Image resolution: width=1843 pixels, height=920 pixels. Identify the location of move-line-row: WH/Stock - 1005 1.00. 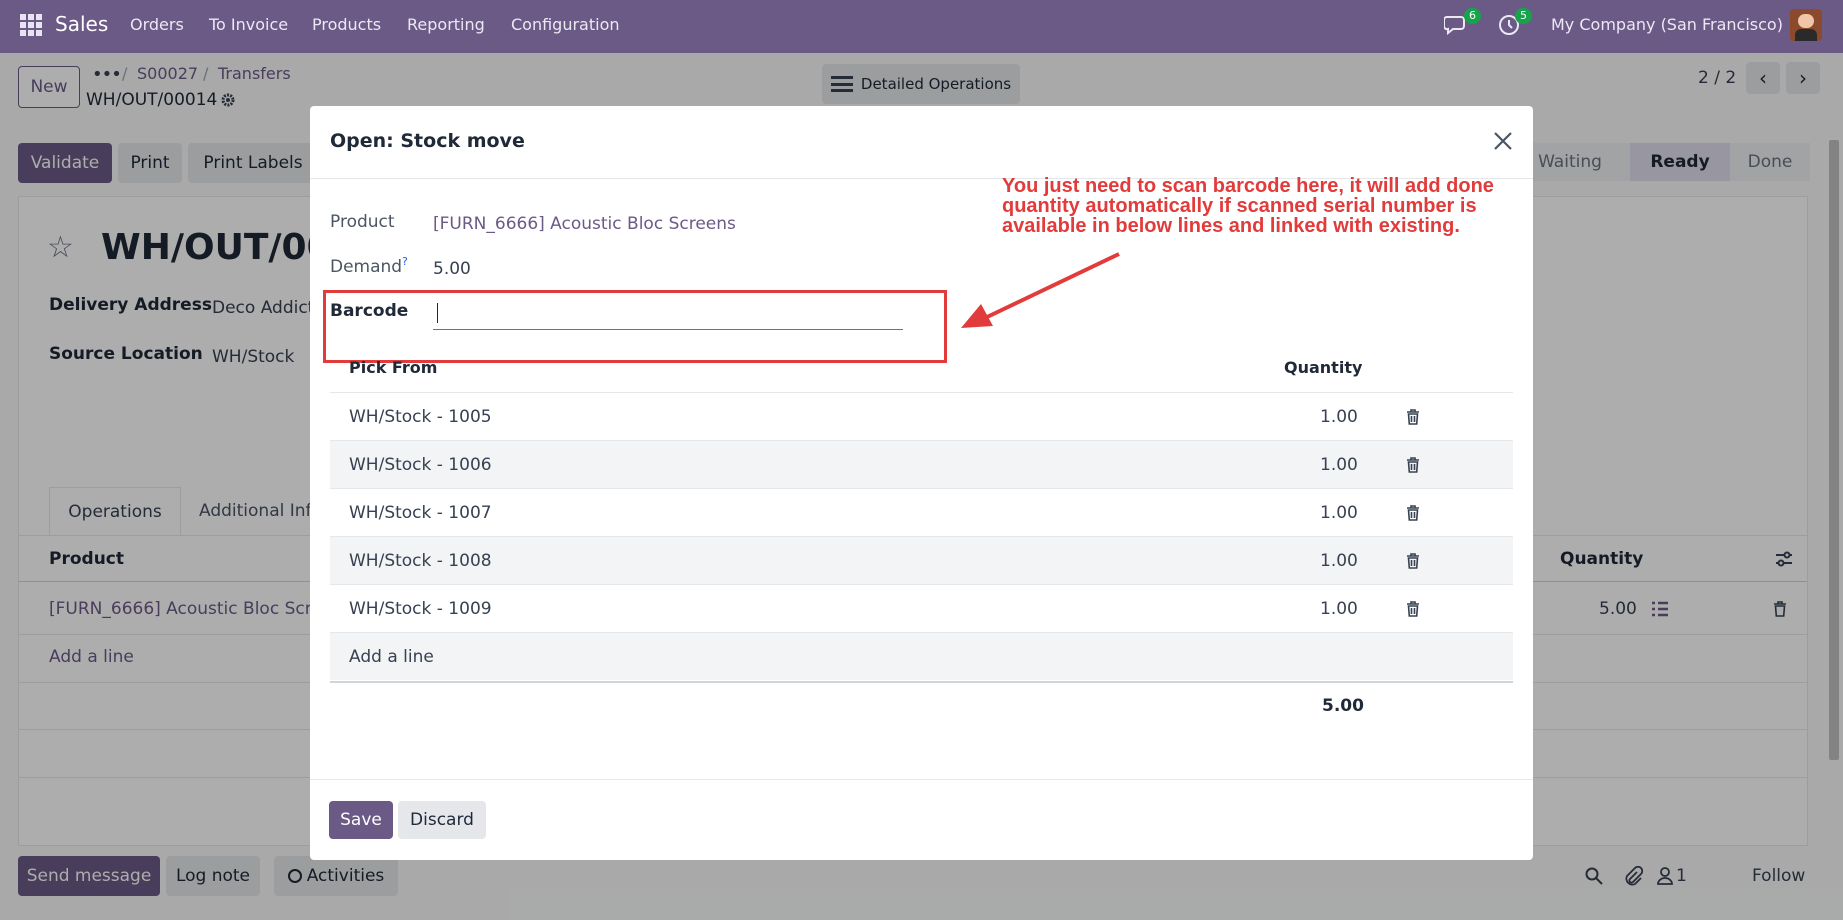
(921, 416).